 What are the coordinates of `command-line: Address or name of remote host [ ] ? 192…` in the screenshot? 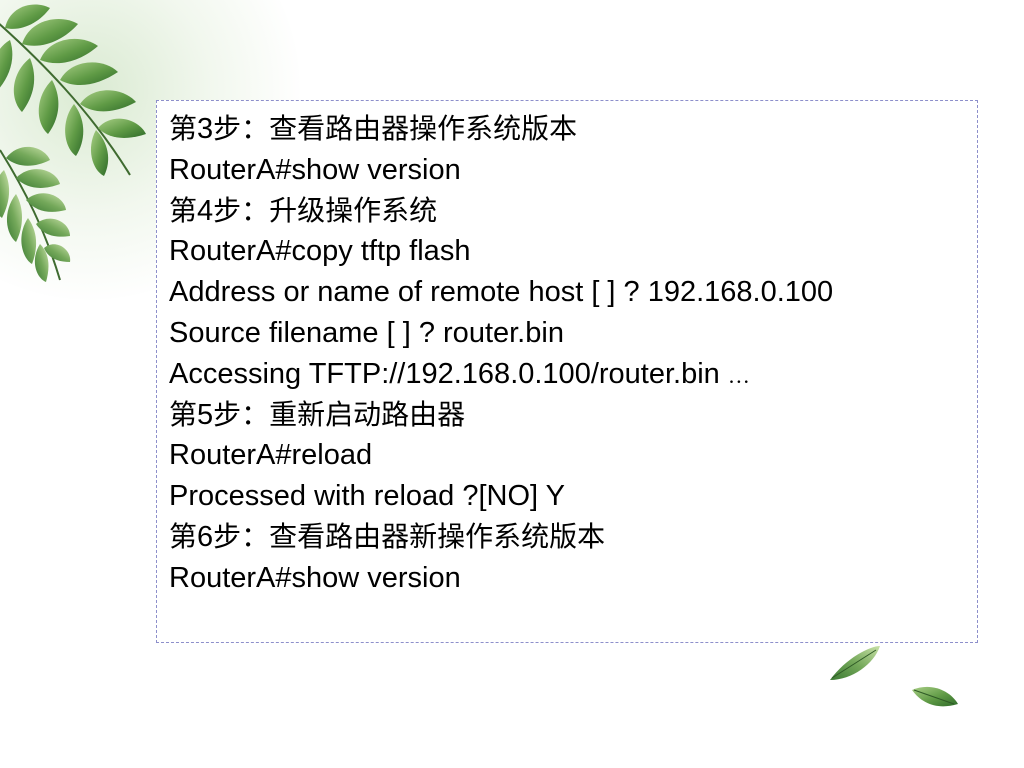 It's located at (501, 292).